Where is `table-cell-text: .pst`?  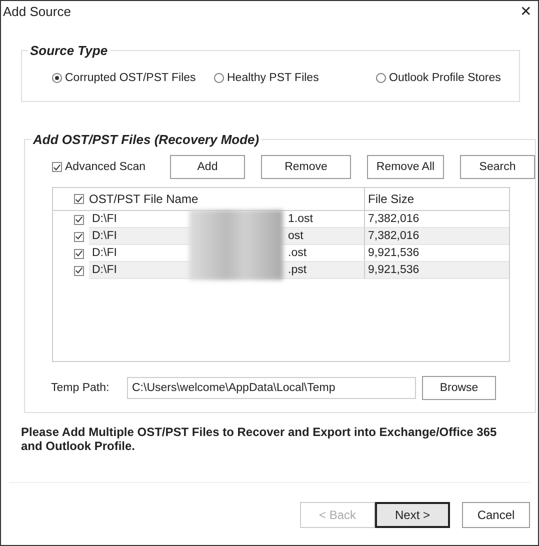 table-cell-text: .pst is located at coordinates (298, 270).